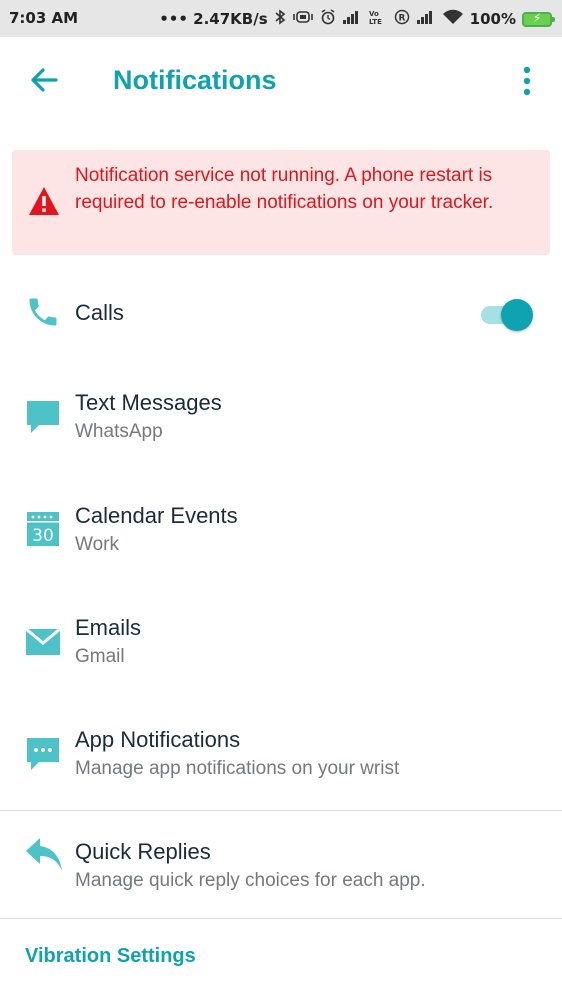 The height and width of the screenshot is (999, 562). Describe the element at coordinates (517, 315) in the screenshot. I see `toggle-knob` at that location.